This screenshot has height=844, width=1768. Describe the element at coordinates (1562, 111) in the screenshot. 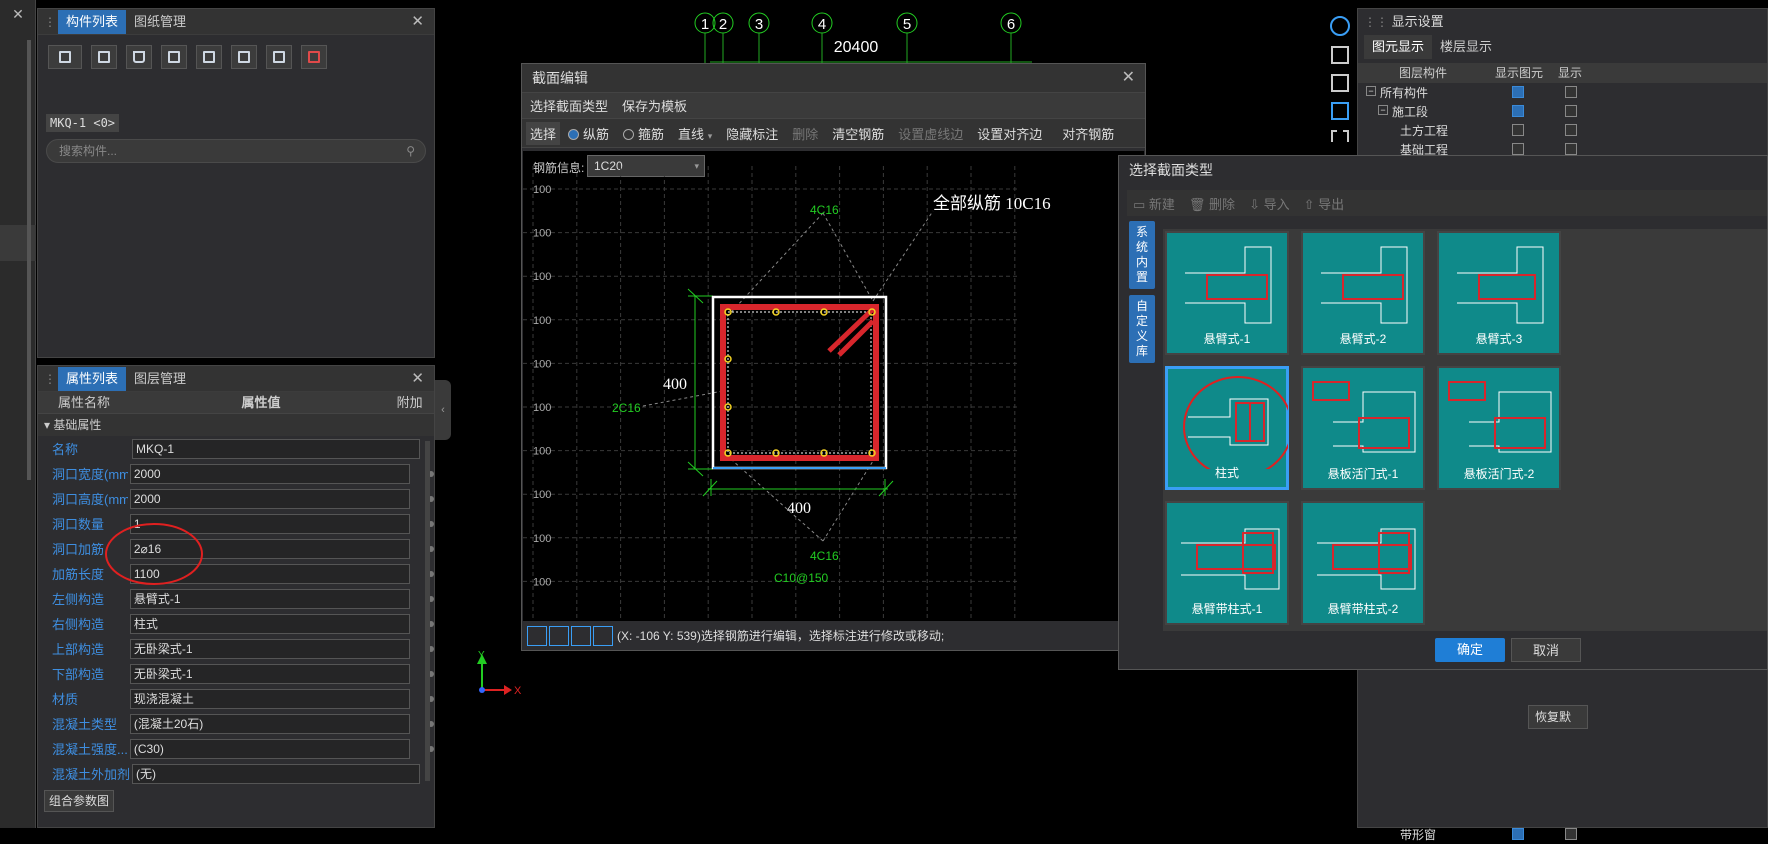

I see `display-row: − 施工段` at that location.